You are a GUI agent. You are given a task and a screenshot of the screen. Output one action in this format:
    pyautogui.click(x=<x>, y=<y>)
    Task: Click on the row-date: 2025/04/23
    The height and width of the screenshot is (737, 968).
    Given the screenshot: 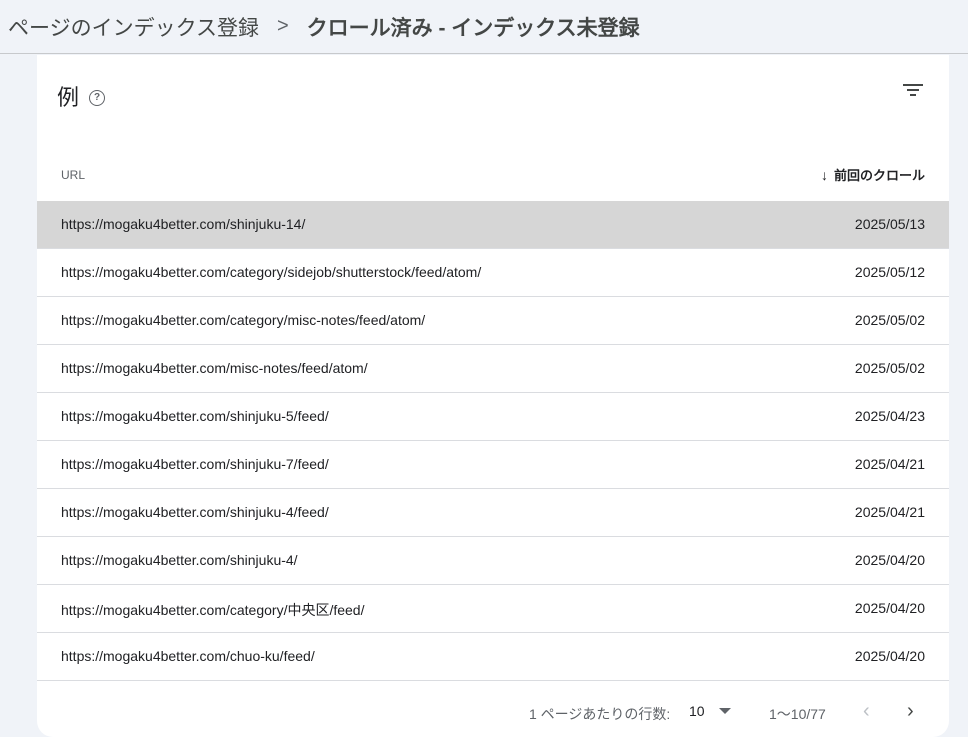 What is the action you would take?
    pyautogui.click(x=889, y=416)
    